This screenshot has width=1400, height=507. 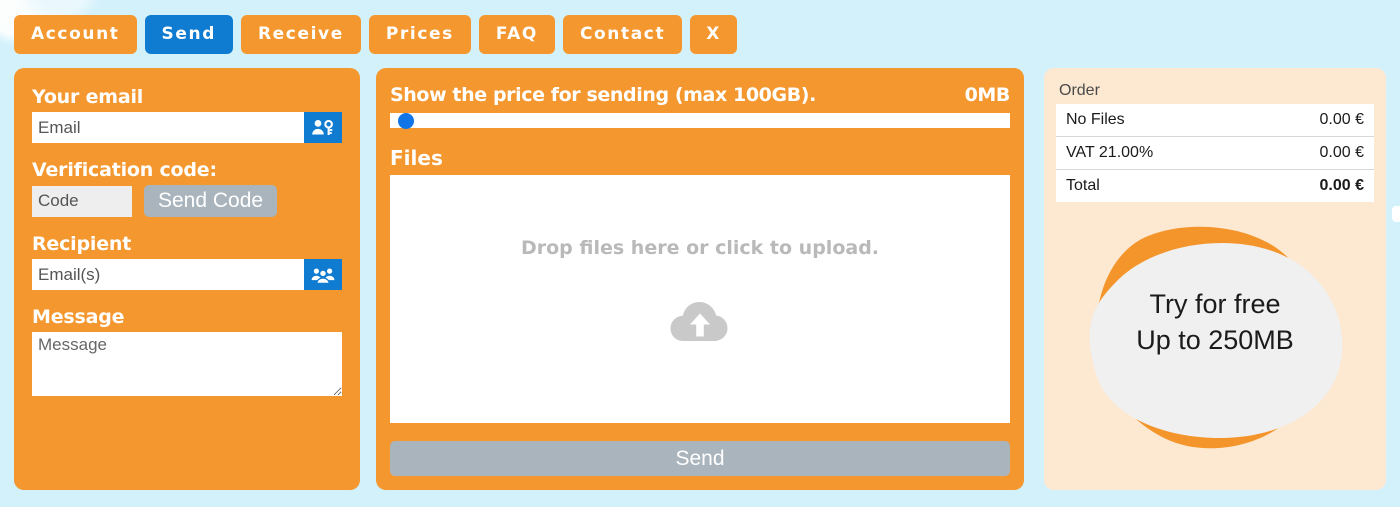 I want to click on promo-blob-graphic, so click(x=1216, y=337).